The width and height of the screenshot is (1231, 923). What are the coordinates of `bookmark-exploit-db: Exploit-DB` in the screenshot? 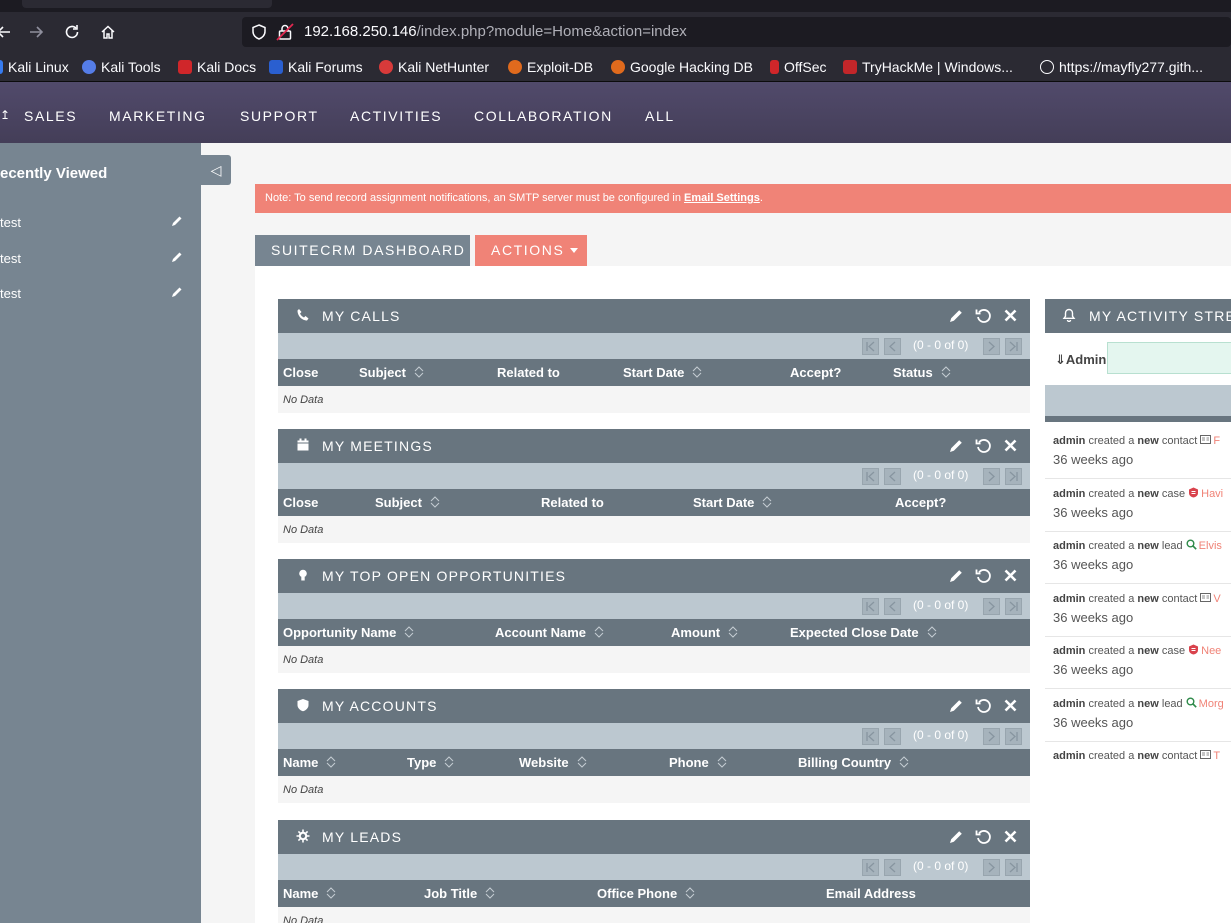 It's located at (550, 67).